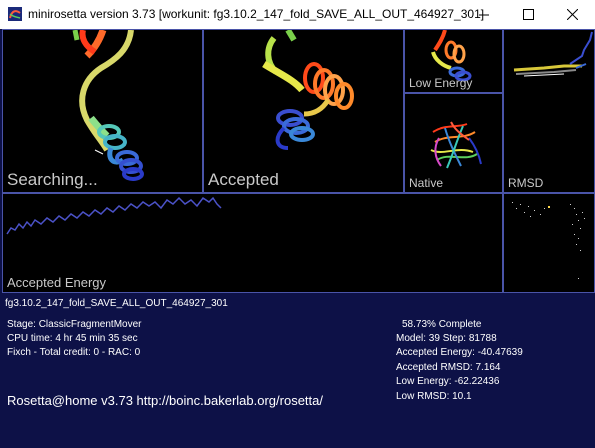 Image resolution: width=595 pixels, height=448 pixels. What do you see at coordinates (308, 90) in the screenshot?
I see `accepted-structure-view` at bounding box center [308, 90].